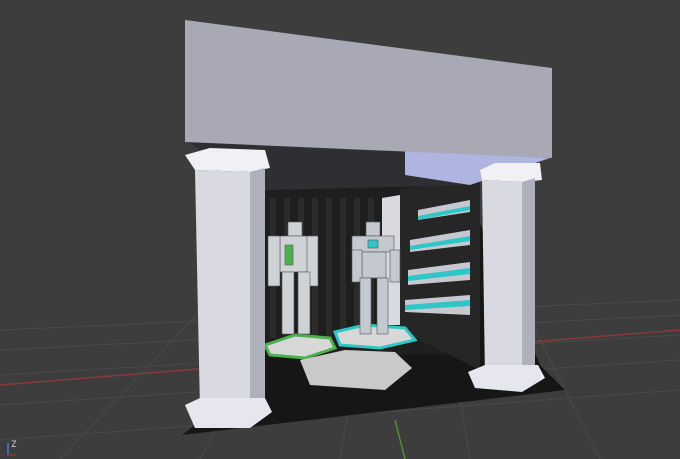  Describe the element at coordinates (228, 288) in the screenshot. I see `left-pillar` at that location.